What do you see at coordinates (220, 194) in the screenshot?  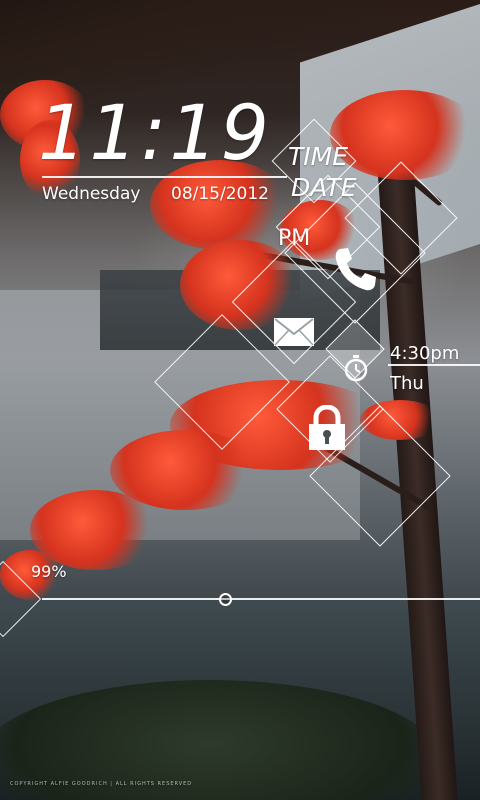 I see `clock-date: 08/15/2012` at bounding box center [220, 194].